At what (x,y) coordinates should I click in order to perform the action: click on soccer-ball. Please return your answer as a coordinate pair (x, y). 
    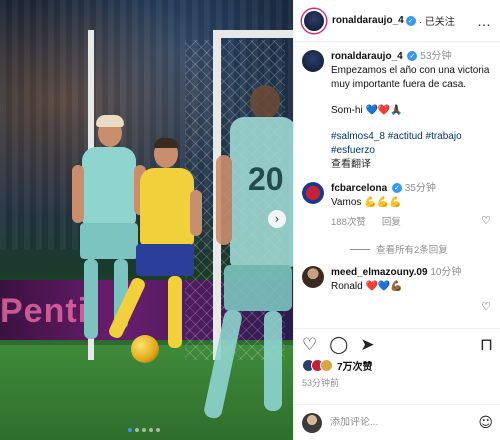
    Looking at the image, I should click on (145, 349).